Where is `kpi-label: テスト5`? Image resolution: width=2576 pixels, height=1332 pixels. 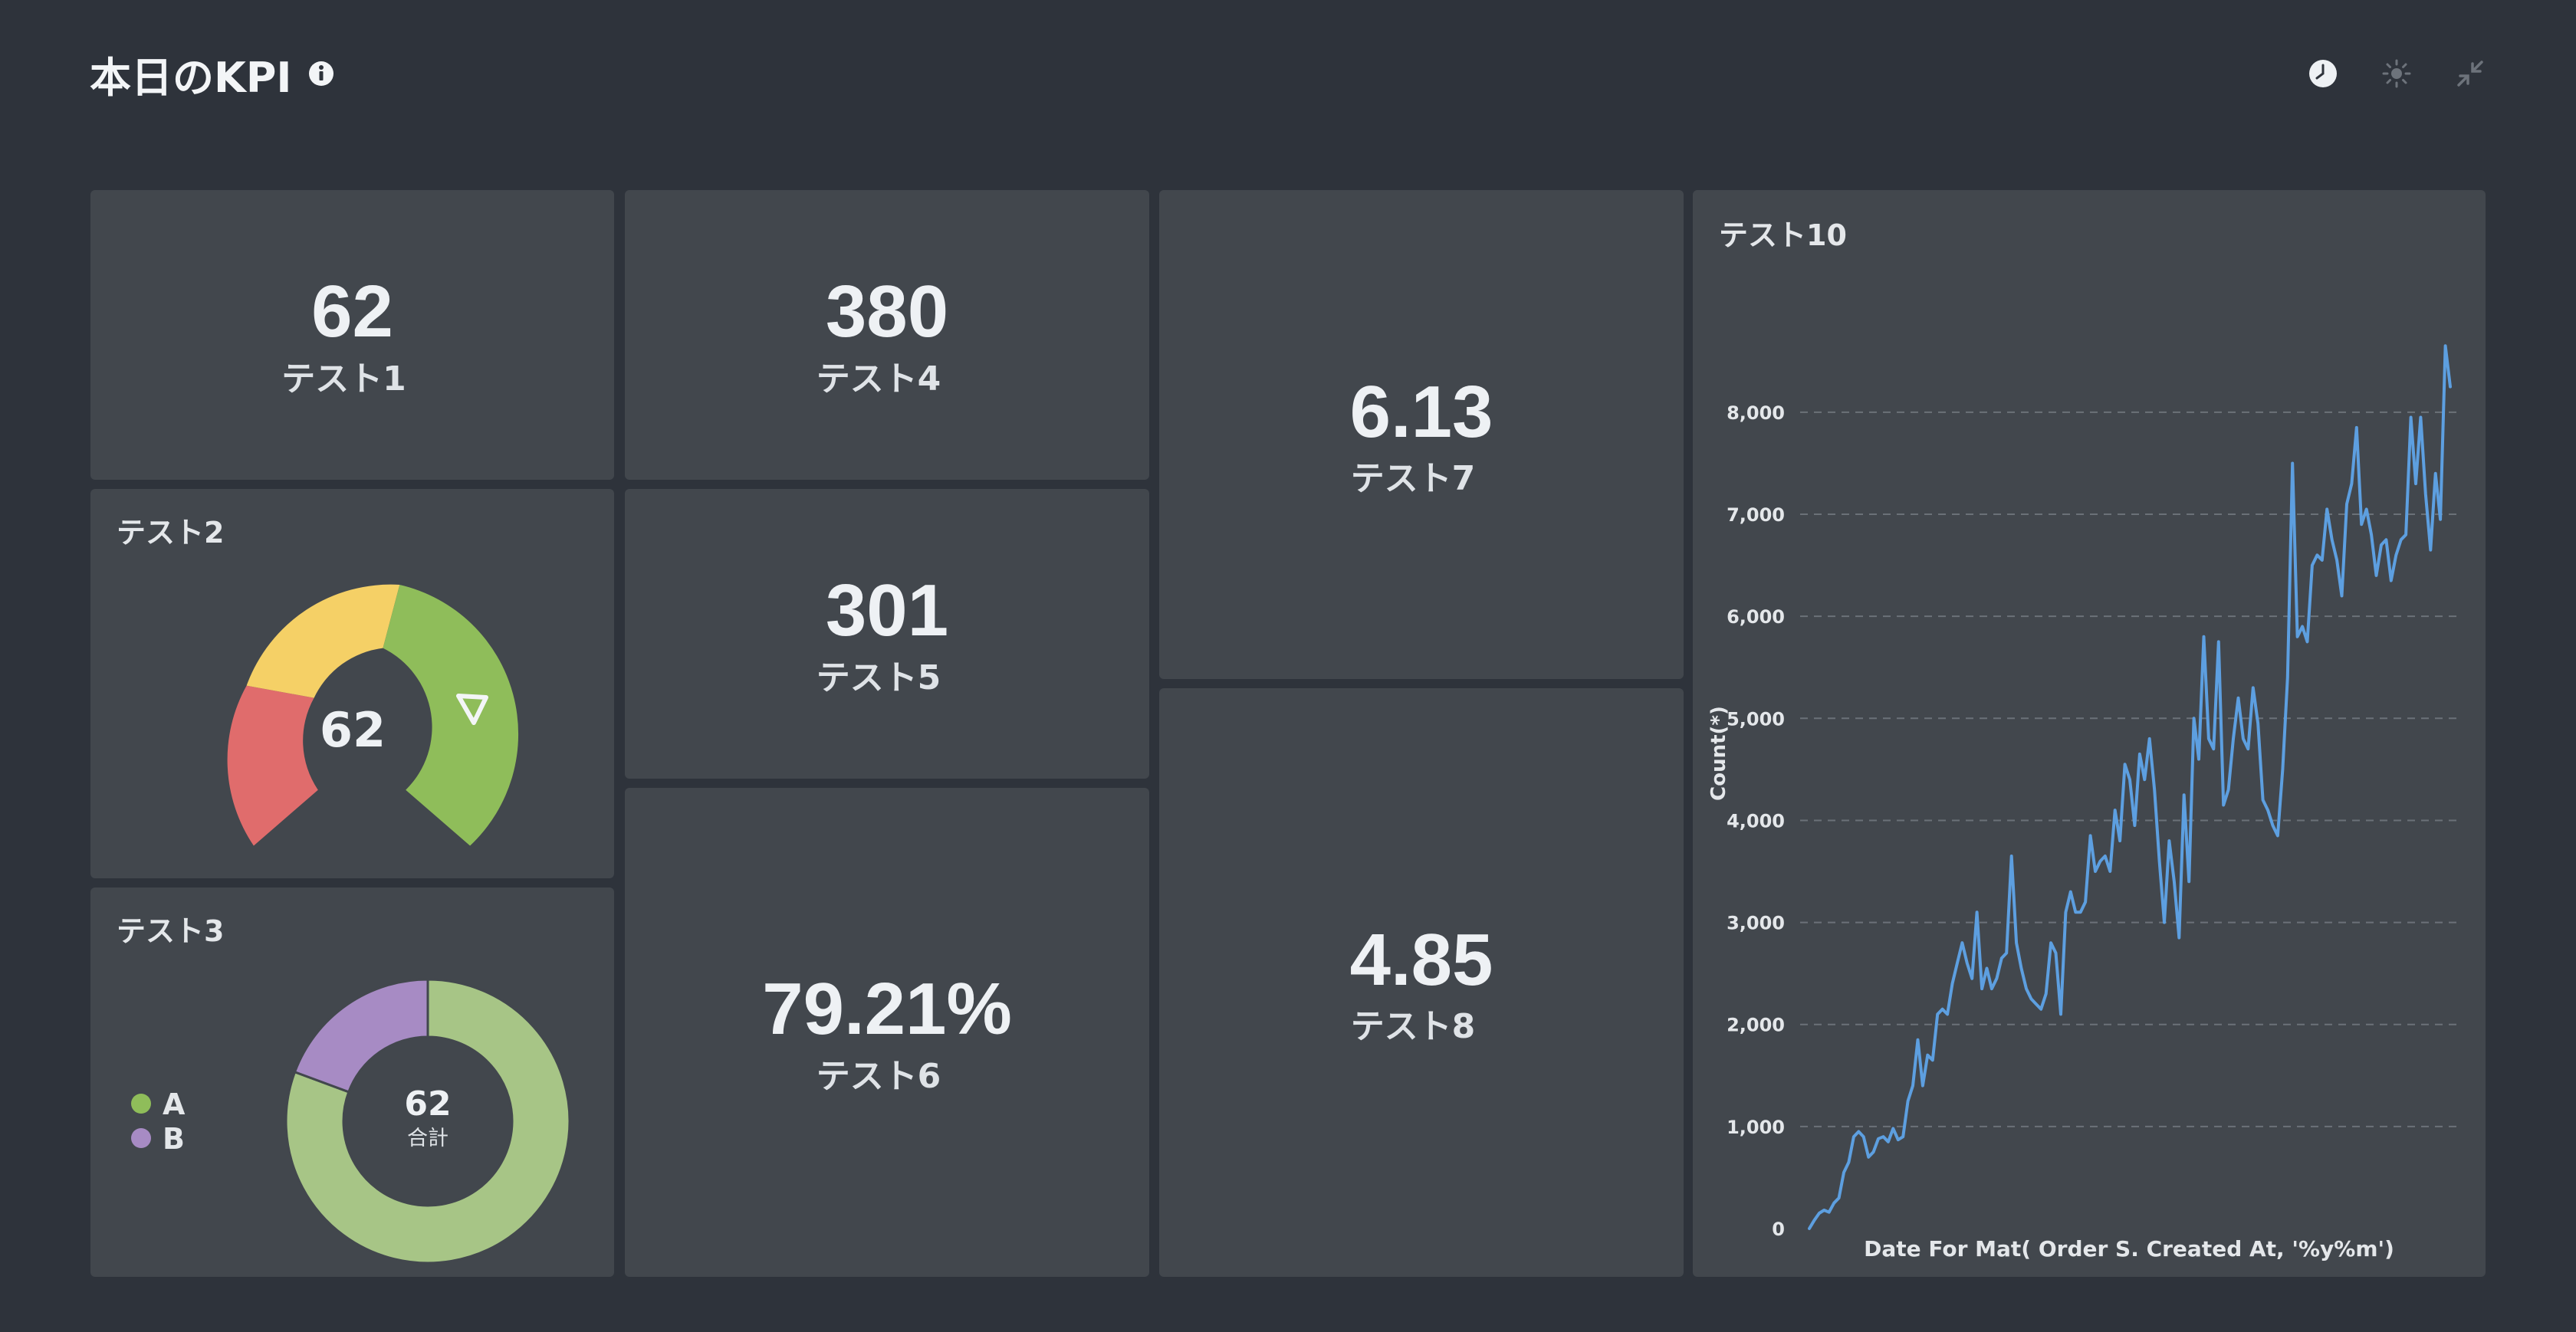 kpi-label: テスト5 is located at coordinates (878, 677).